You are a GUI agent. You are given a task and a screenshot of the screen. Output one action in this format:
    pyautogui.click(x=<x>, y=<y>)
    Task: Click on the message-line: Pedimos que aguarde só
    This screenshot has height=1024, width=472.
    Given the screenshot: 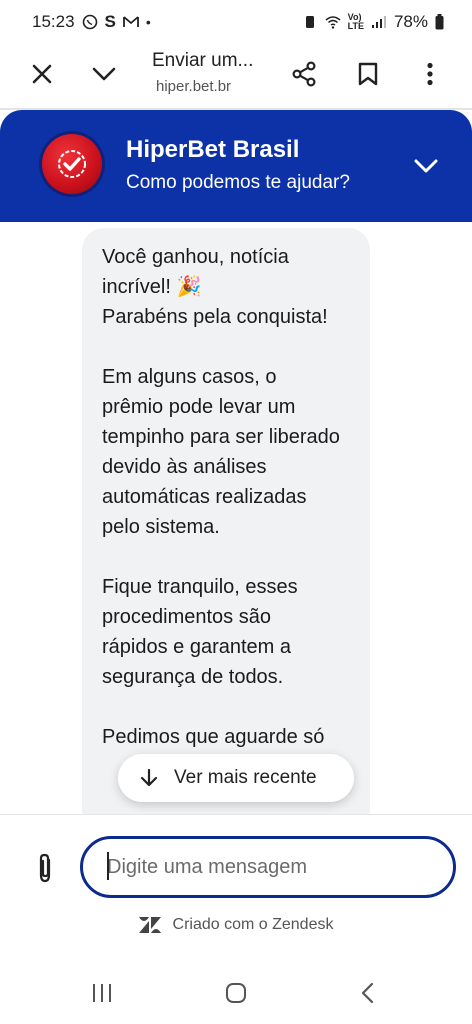 What is the action you would take?
    pyautogui.click(x=213, y=737)
    